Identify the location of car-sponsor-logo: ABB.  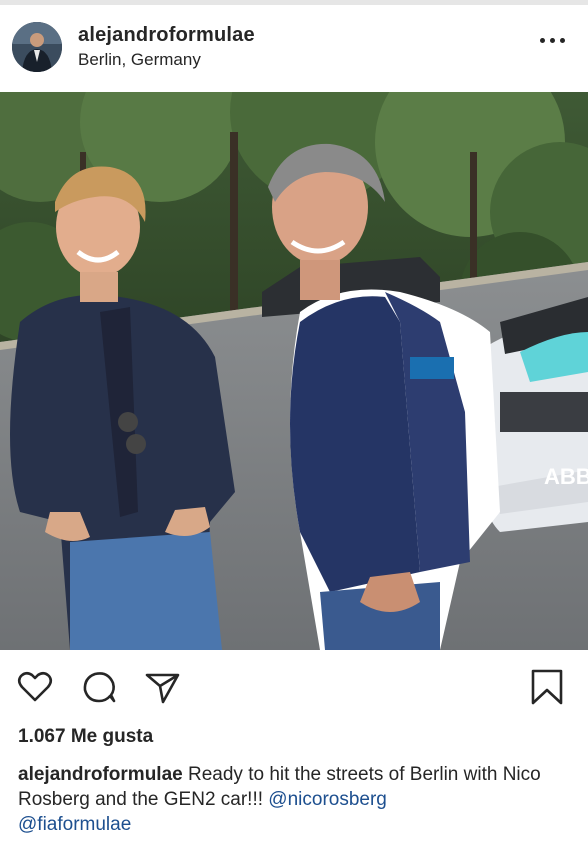
(566, 476).